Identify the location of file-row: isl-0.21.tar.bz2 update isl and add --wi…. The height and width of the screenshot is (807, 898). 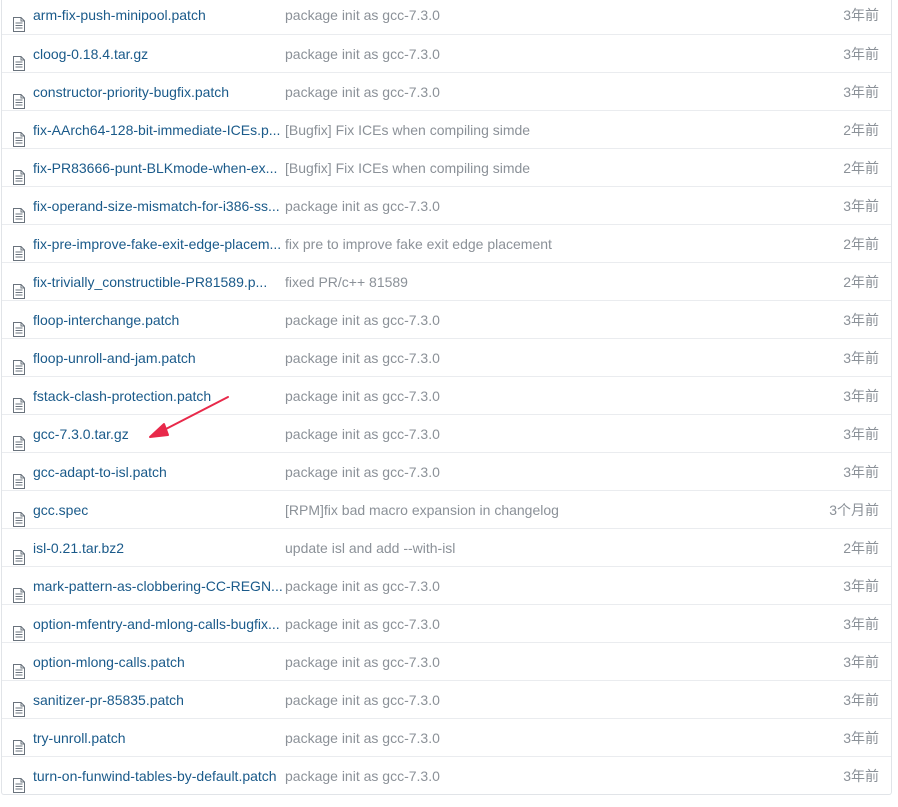
(446, 547).